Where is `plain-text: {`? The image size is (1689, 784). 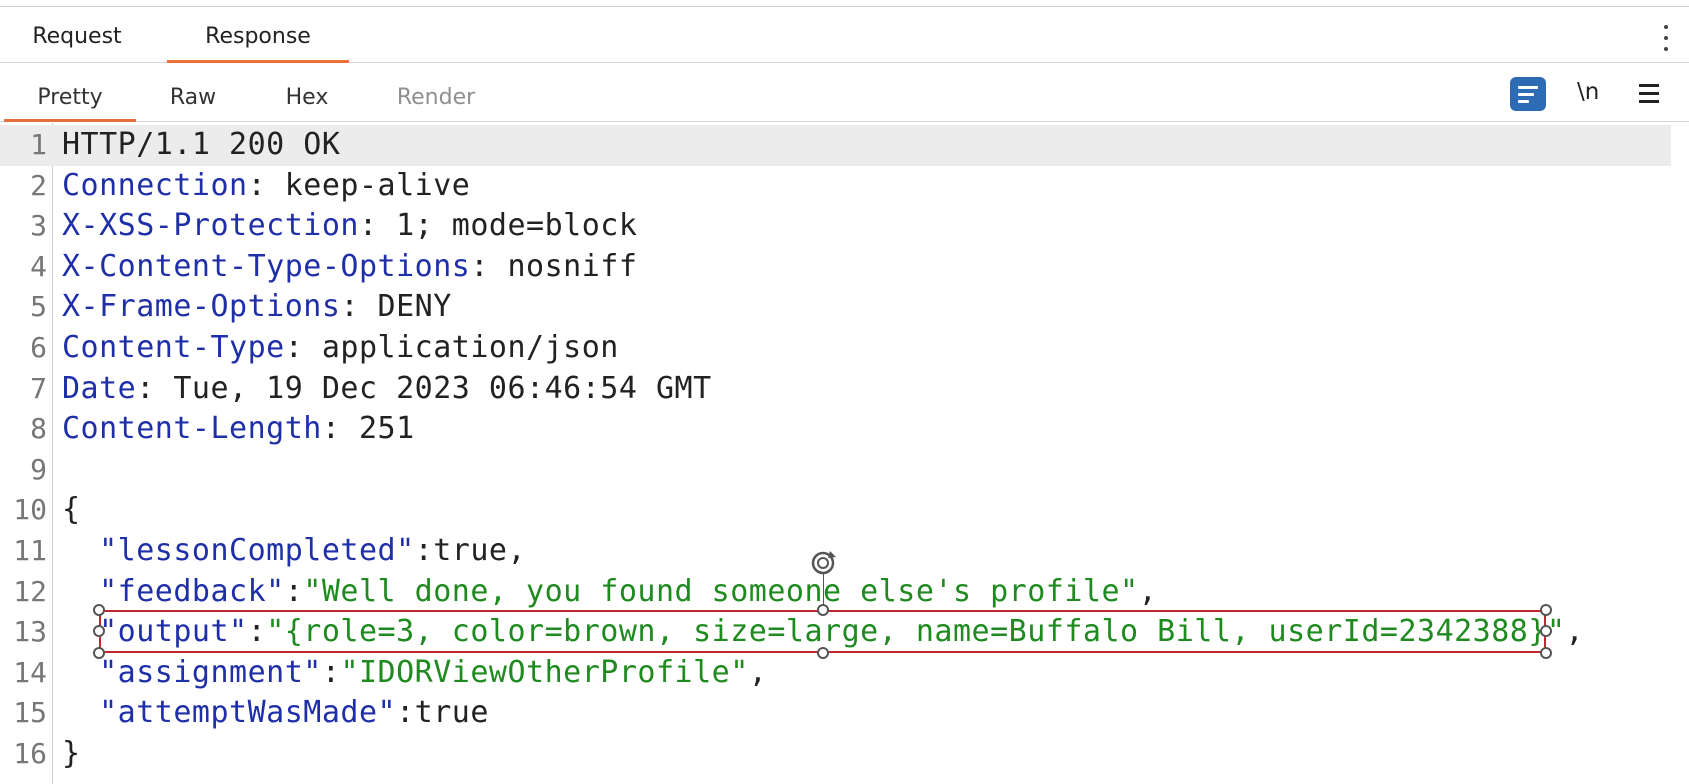 plain-text: { is located at coordinates (71, 510).